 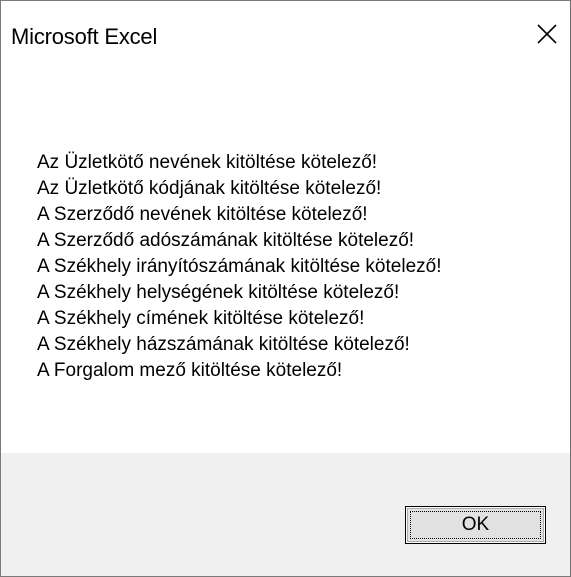 I want to click on ok-button: OK, so click(x=475, y=525).